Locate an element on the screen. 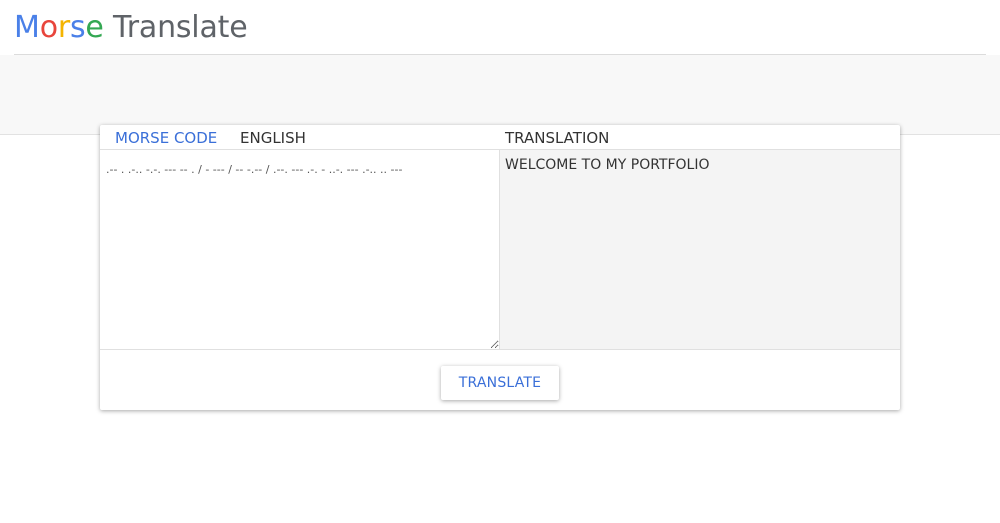 This screenshot has width=1000, height=523. app-header: Morse Translate is located at coordinates (500, 27).